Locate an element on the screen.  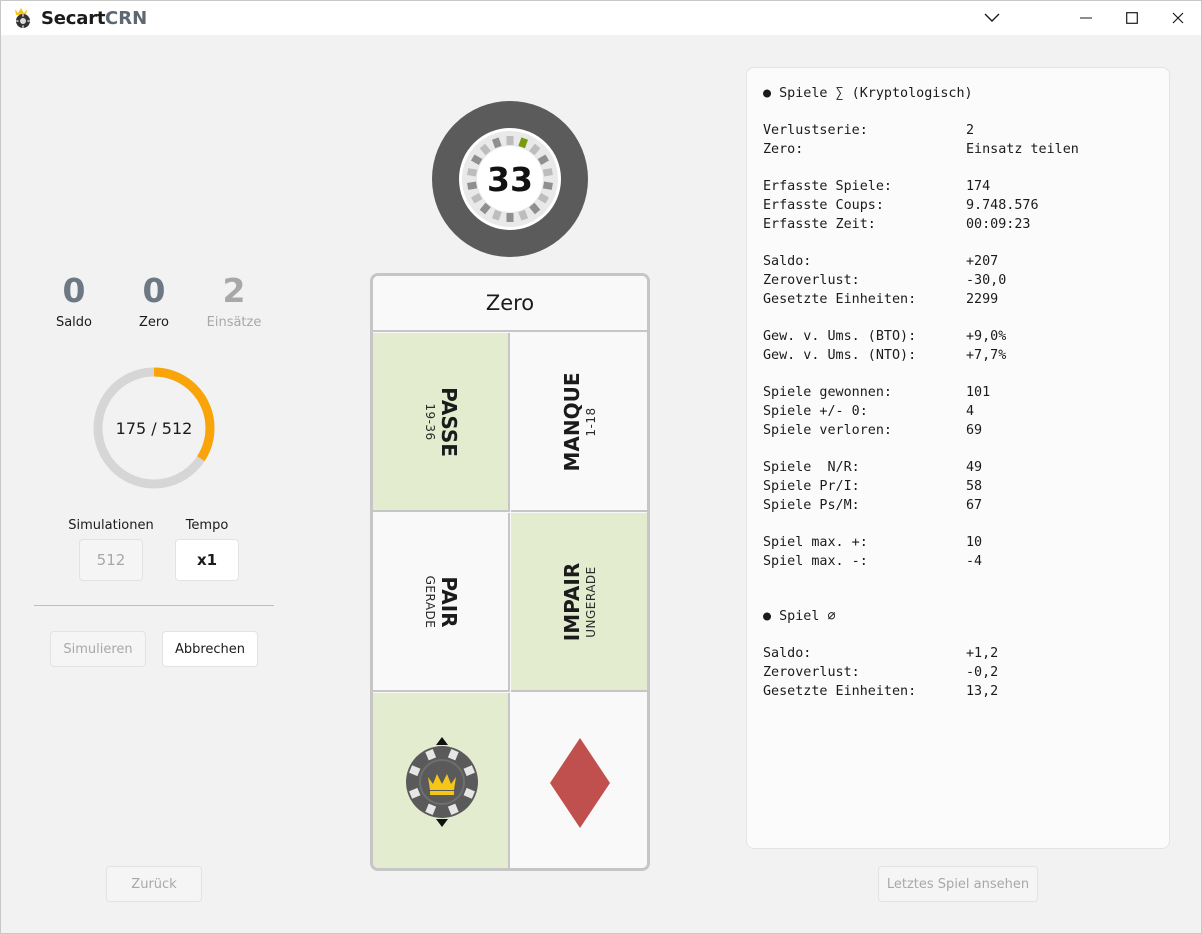
manque-field: MANQUE 1-18 is located at coordinates (579, 422).